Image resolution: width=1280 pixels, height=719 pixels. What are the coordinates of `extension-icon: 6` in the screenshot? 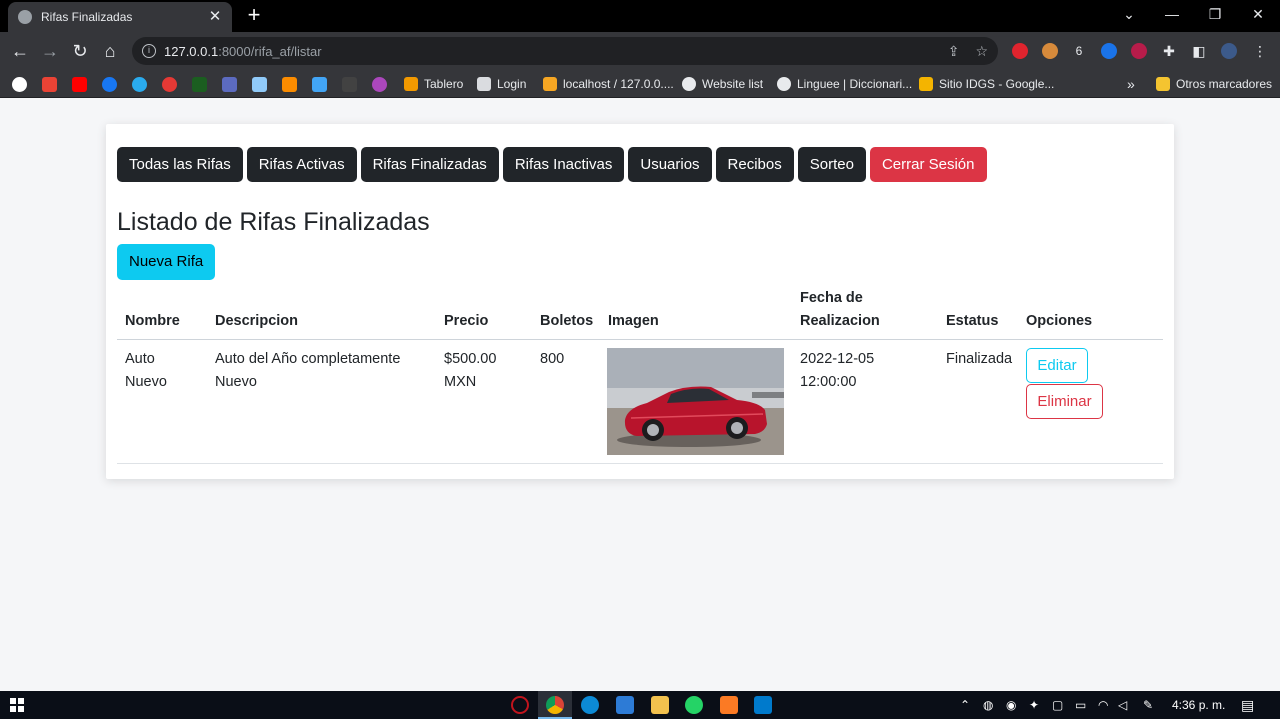 It's located at (1079, 51).